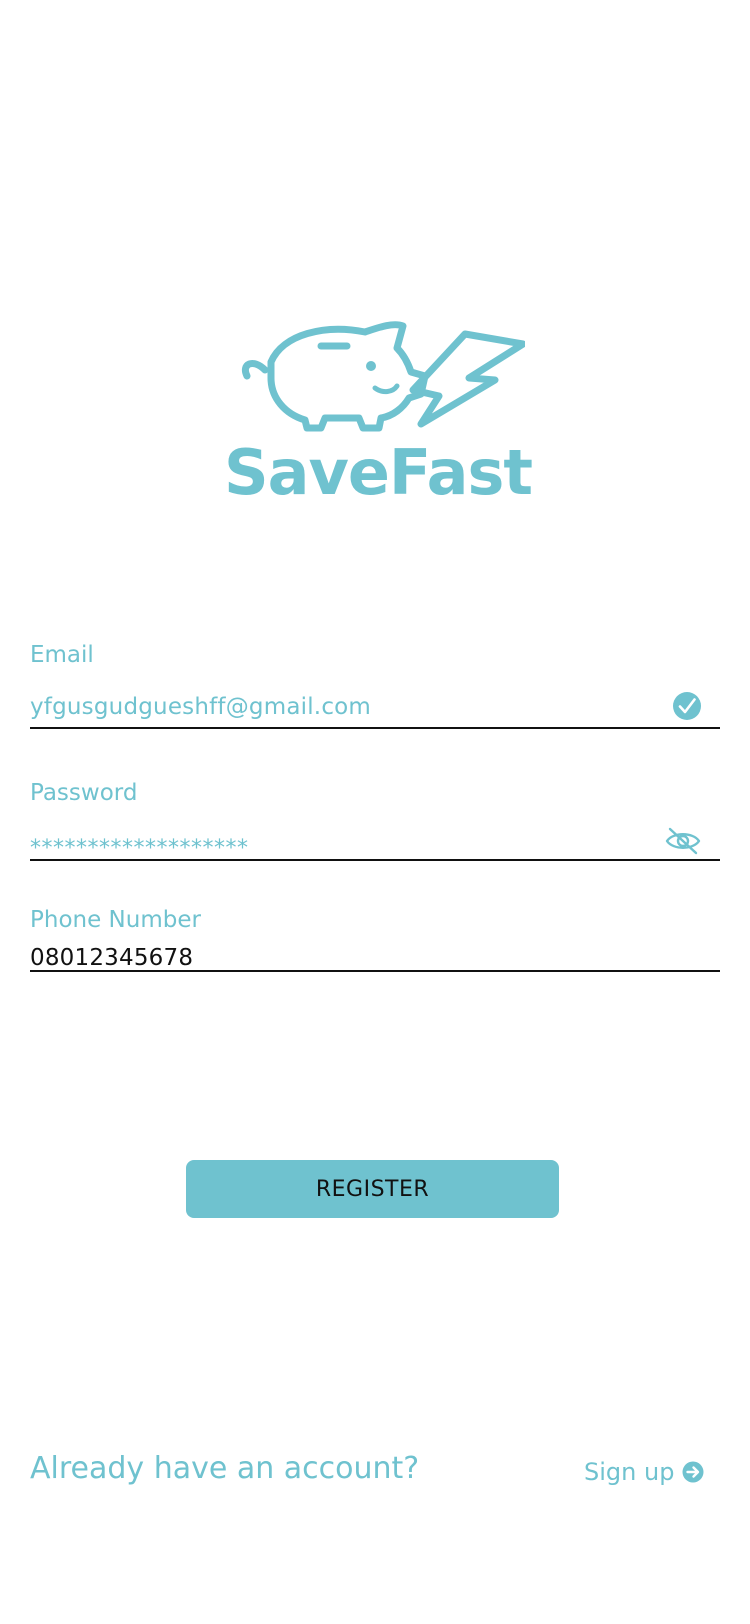 The width and height of the screenshot is (750, 1624). What do you see at coordinates (687, 706) in the screenshot?
I see `check-circle-icon` at bounding box center [687, 706].